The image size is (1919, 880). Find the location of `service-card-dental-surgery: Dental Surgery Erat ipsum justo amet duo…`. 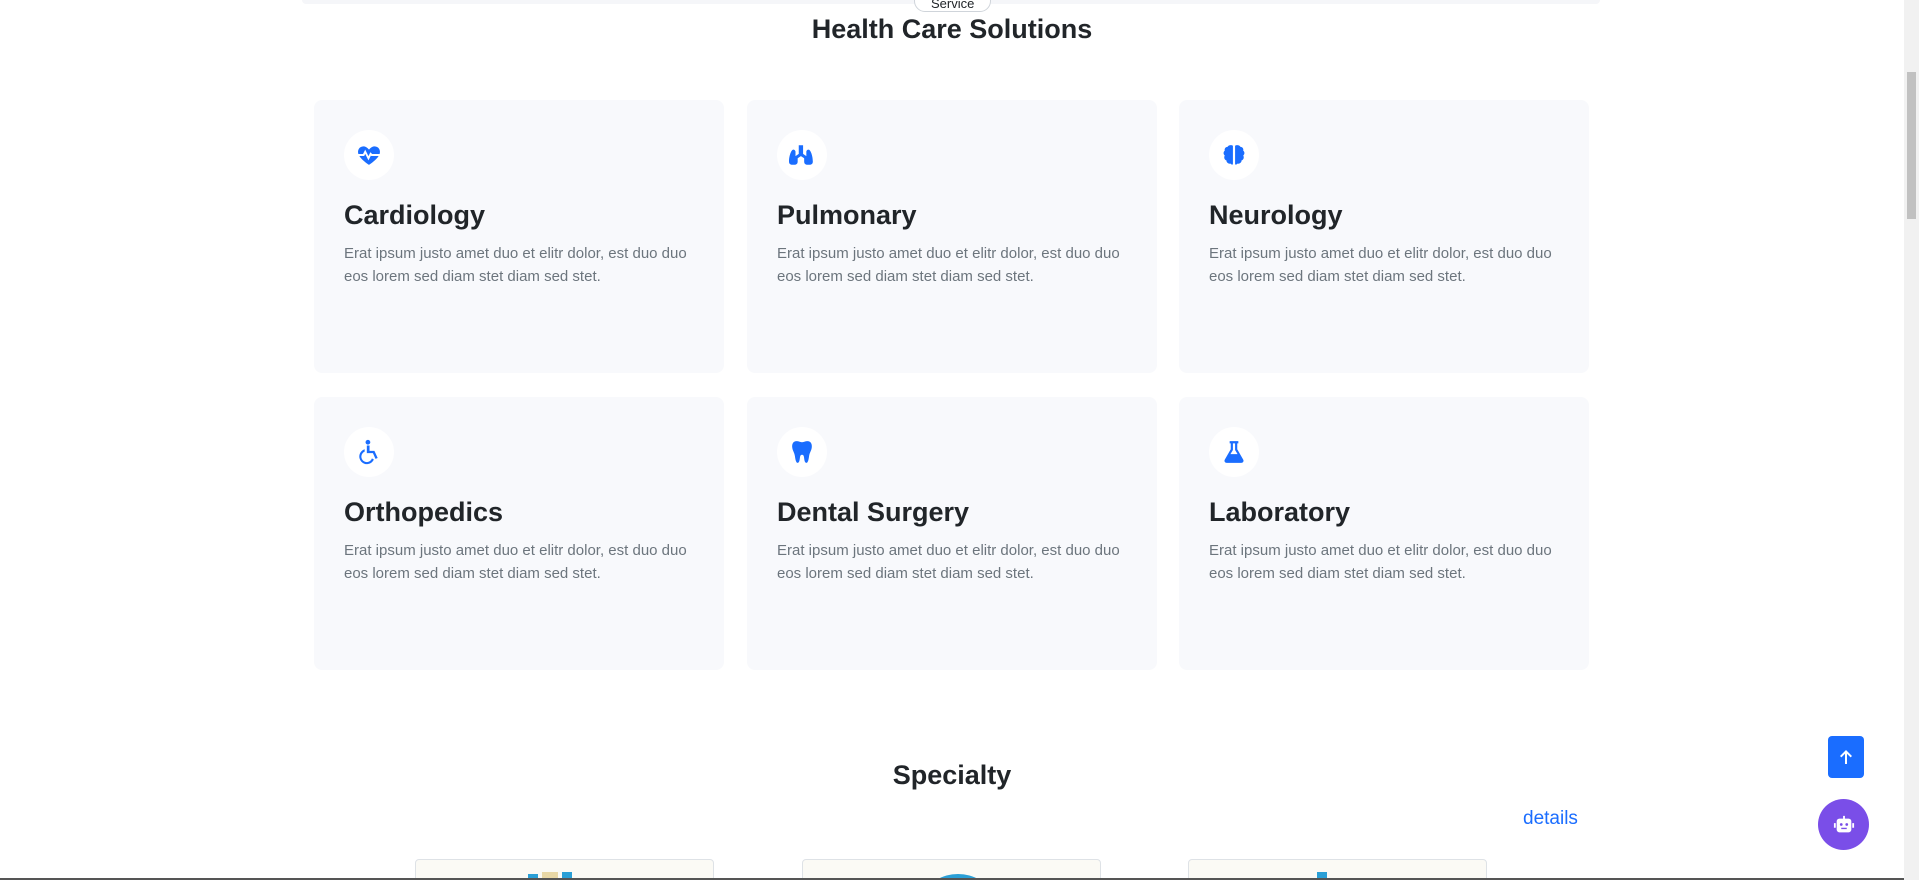

service-card-dental-surgery: Dental Surgery Erat ipsum justo amet duo… is located at coordinates (952, 533).